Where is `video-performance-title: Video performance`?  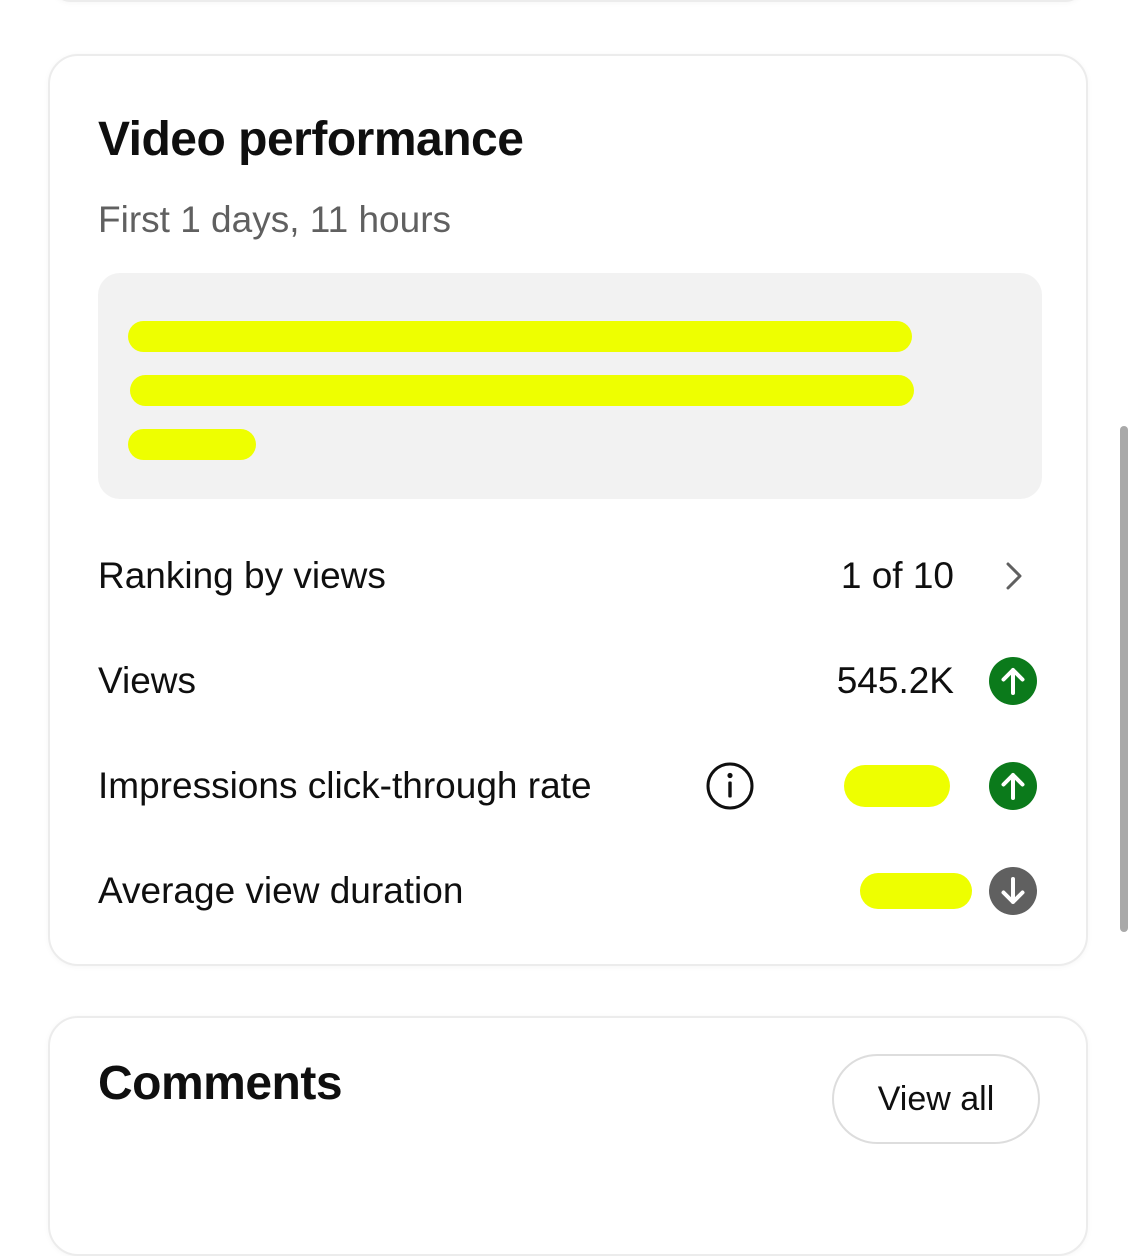
video-performance-title: Video performance is located at coordinates (311, 139).